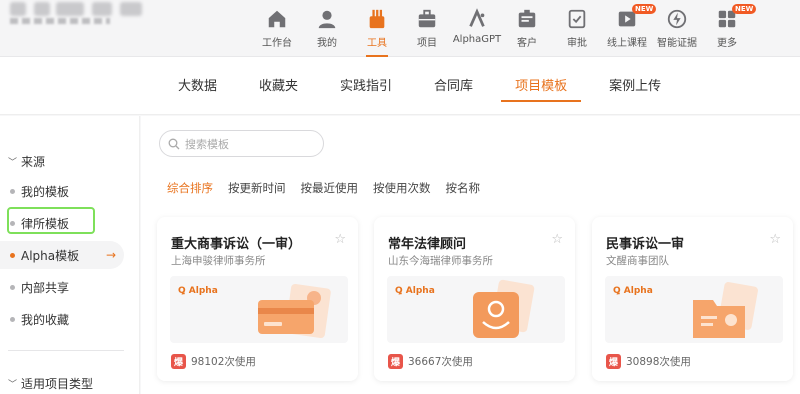 The height and width of the screenshot is (394, 800). Describe the element at coordinates (504, 308) in the screenshot. I see `advisor-document-icon` at that location.